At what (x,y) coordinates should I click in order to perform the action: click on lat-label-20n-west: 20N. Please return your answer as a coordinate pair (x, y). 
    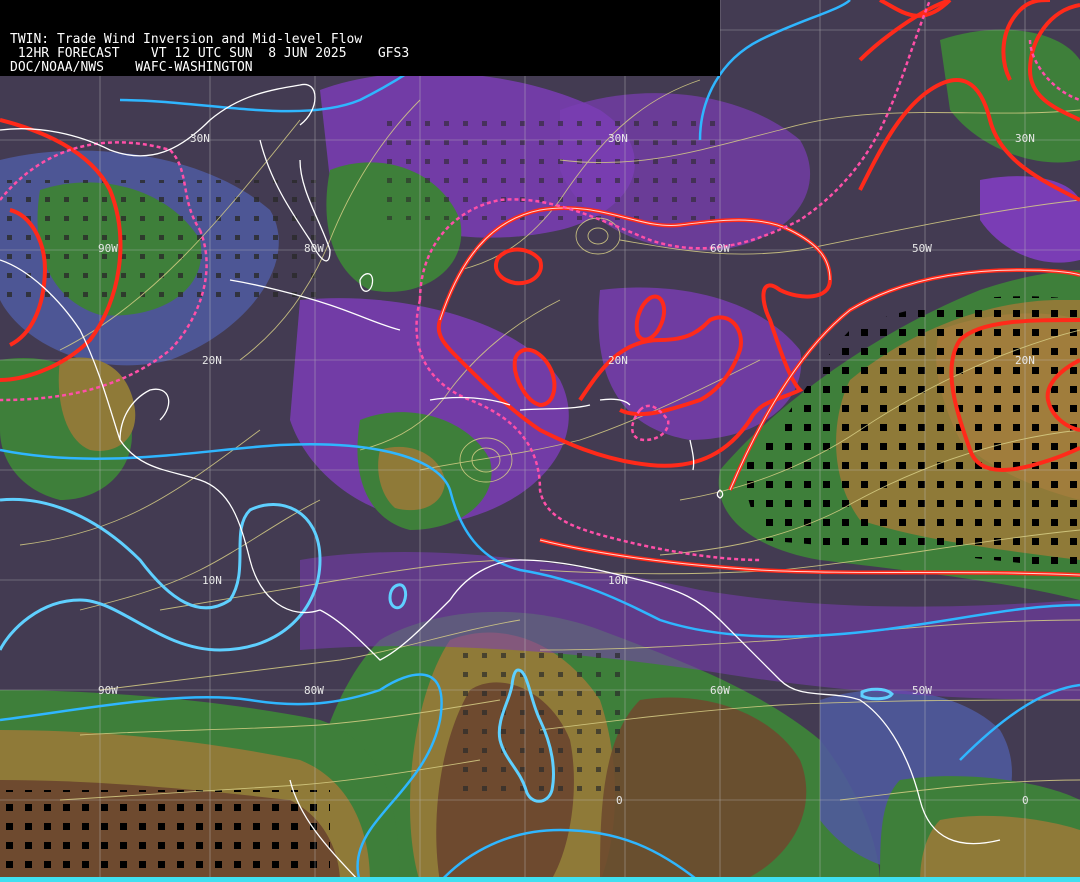
    Looking at the image, I should click on (212, 360).